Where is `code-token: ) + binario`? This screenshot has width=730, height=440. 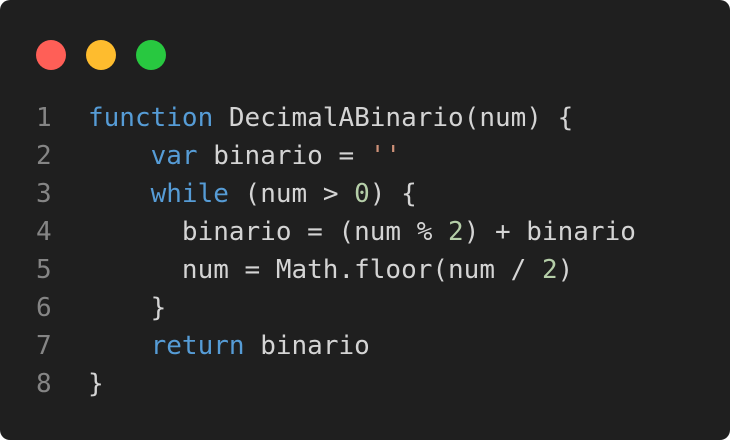 code-token: ) + binario is located at coordinates (549, 232).